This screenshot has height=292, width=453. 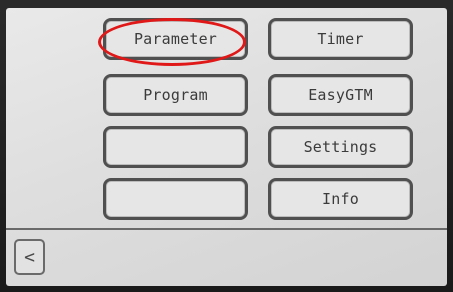 I want to click on back-button: <, so click(x=29, y=257).